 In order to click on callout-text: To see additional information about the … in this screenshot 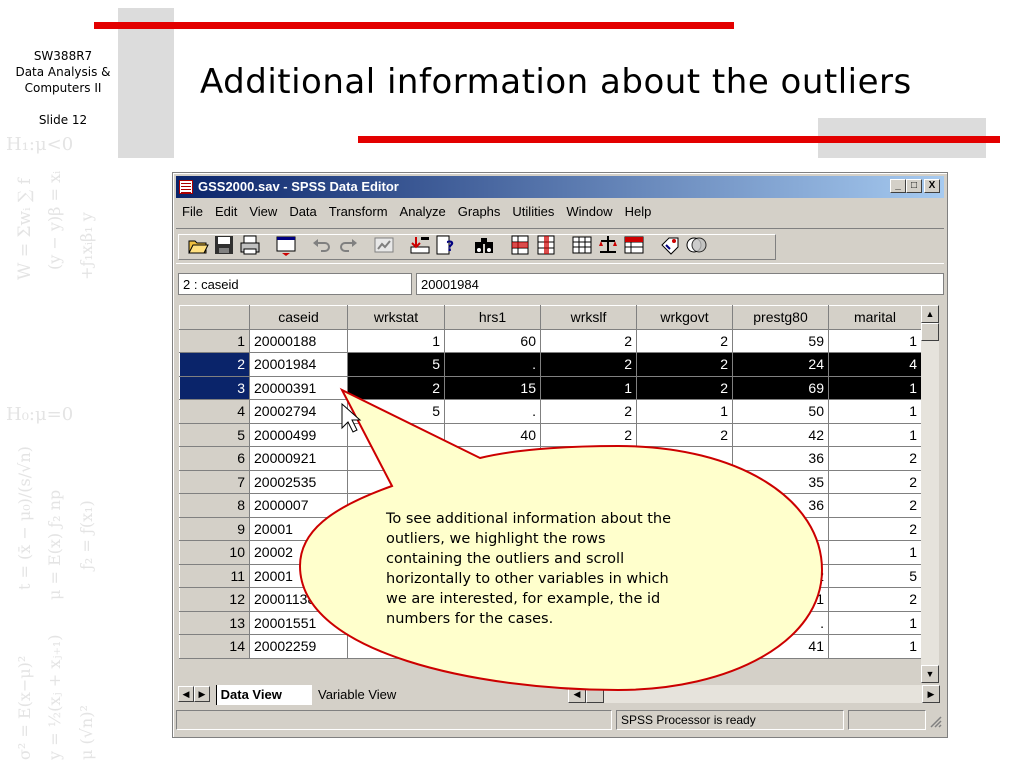, I will do `click(561, 569)`.